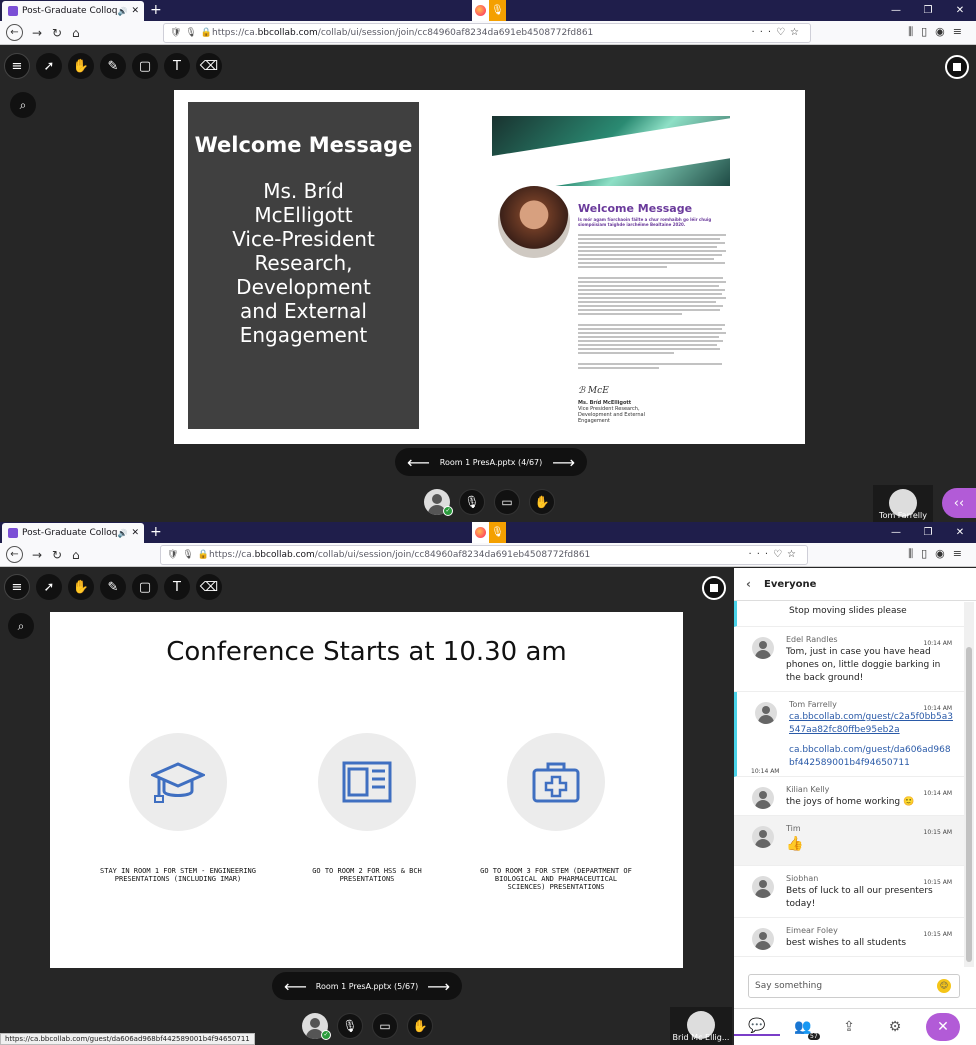 This screenshot has width=976, height=1045. What do you see at coordinates (367, 782) in the screenshot?
I see `newspaper-icon` at bounding box center [367, 782].